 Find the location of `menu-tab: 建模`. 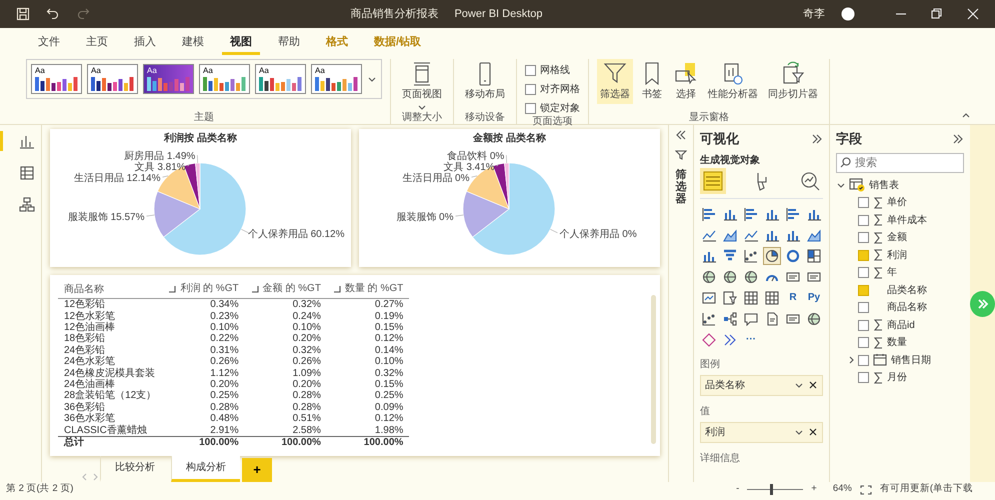

menu-tab: 建模 is located at coordinates (193, 43).